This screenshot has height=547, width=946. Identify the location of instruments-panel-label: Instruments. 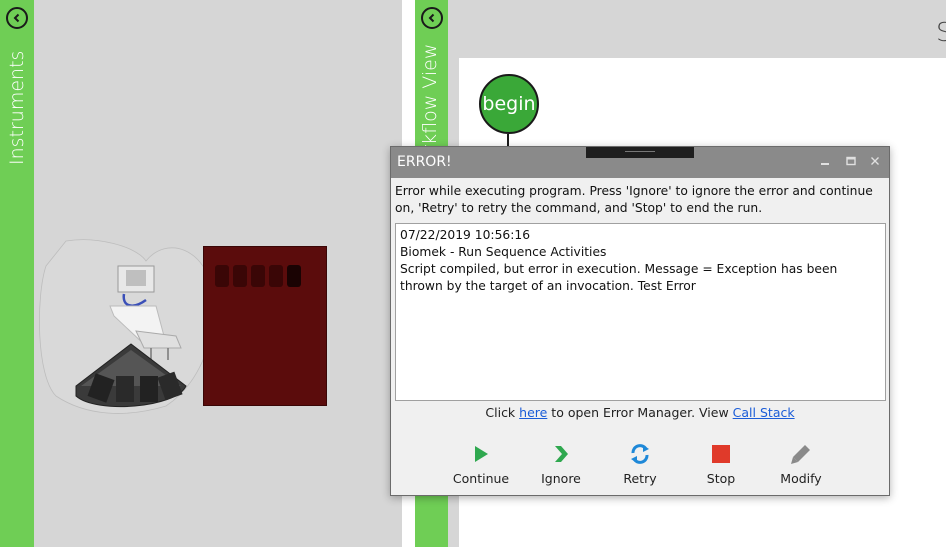
(17, 107).